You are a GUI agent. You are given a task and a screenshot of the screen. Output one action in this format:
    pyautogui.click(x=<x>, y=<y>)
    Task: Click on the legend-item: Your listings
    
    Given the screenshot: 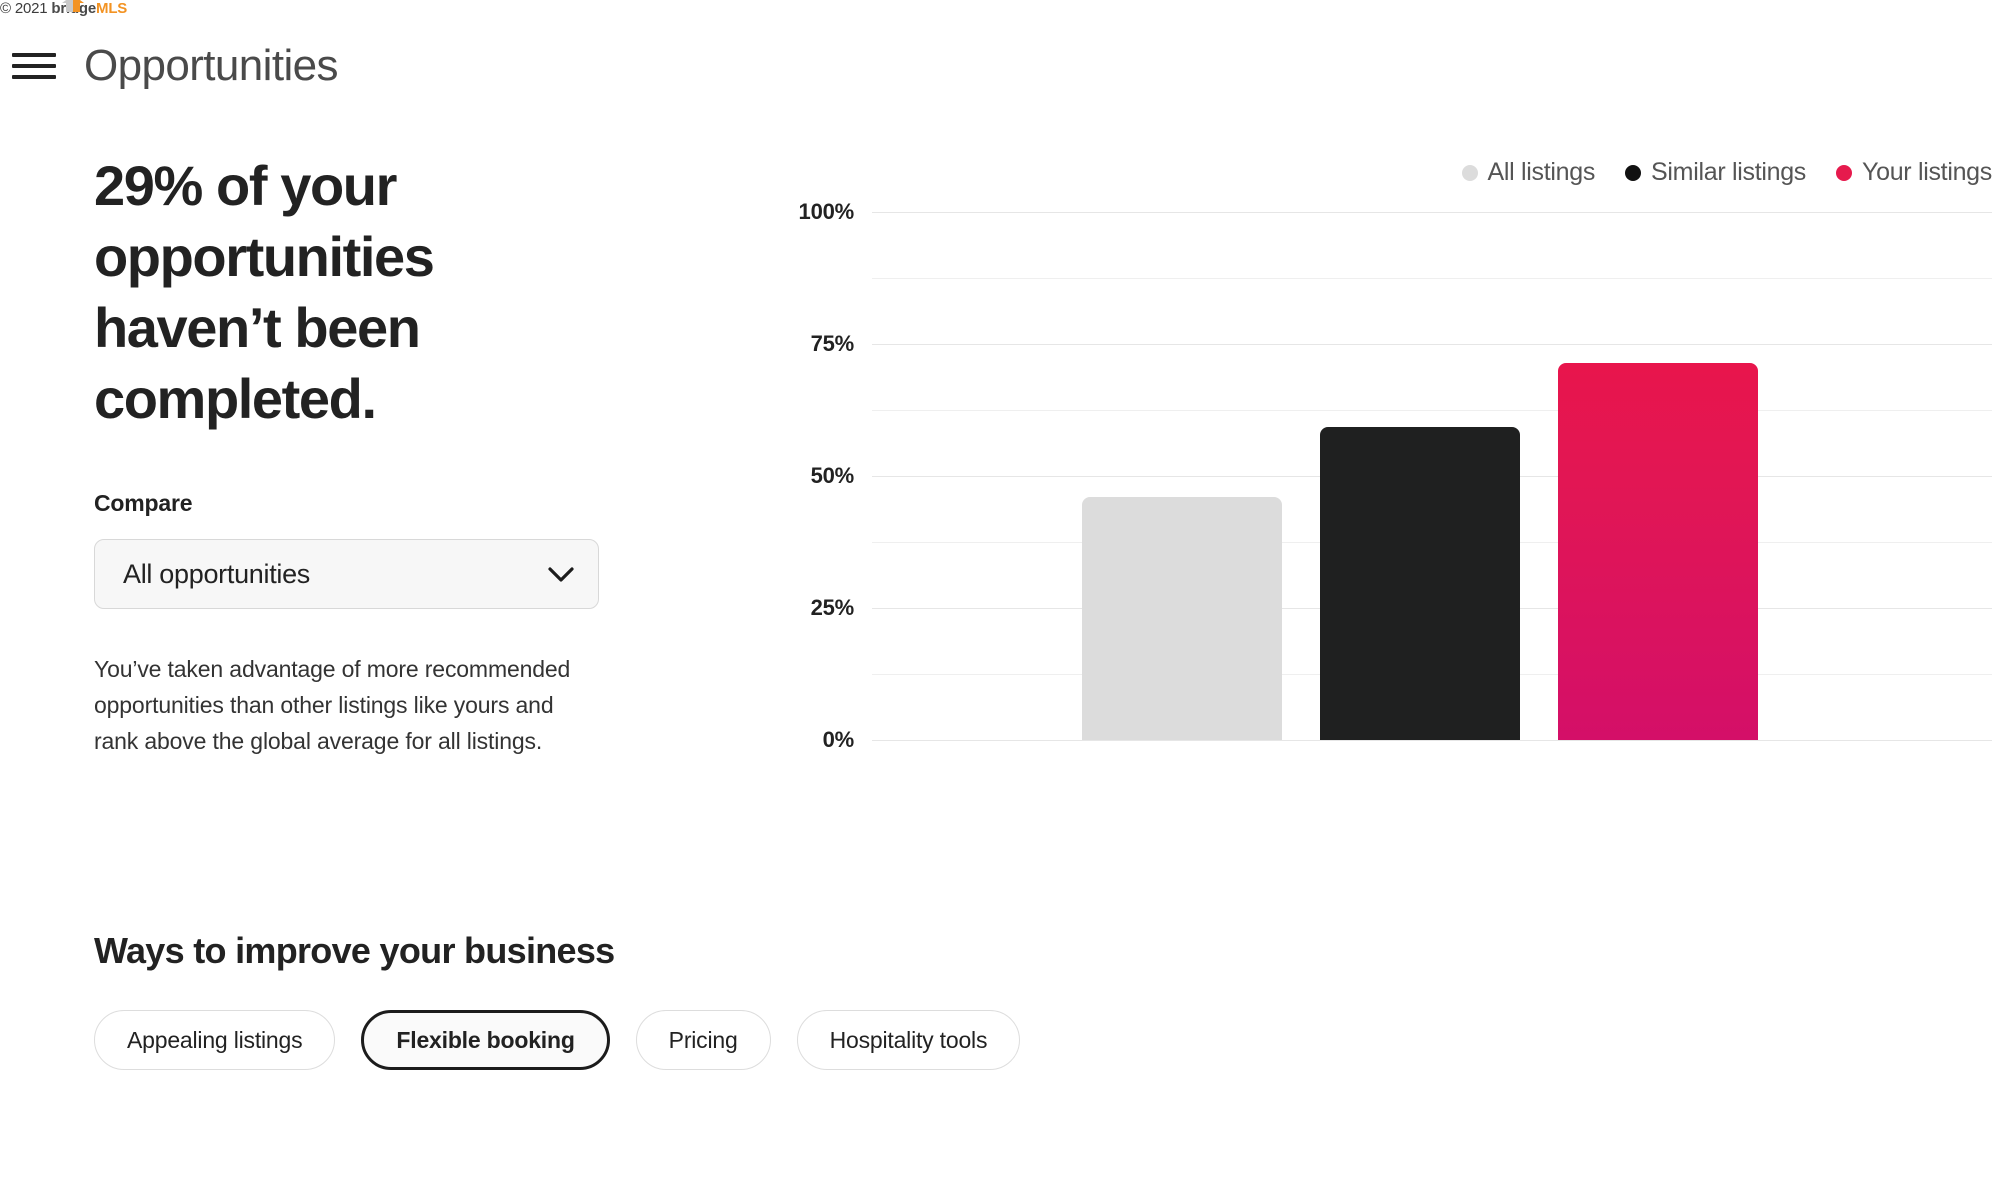 What is the action you would take?
    pyautogui.click(x=1914, y=172)
    